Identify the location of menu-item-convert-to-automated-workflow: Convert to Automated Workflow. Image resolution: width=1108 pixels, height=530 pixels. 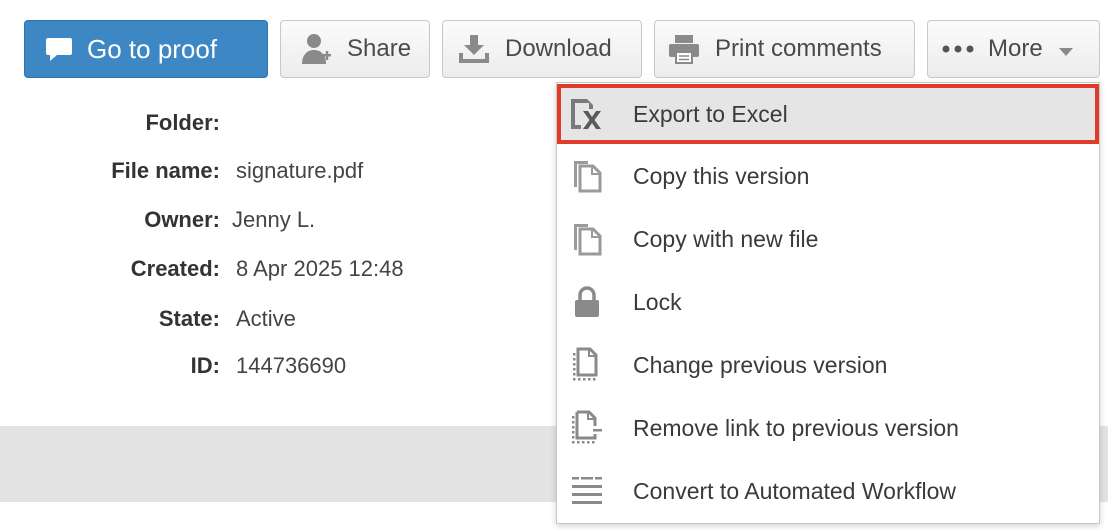
(828, 491).